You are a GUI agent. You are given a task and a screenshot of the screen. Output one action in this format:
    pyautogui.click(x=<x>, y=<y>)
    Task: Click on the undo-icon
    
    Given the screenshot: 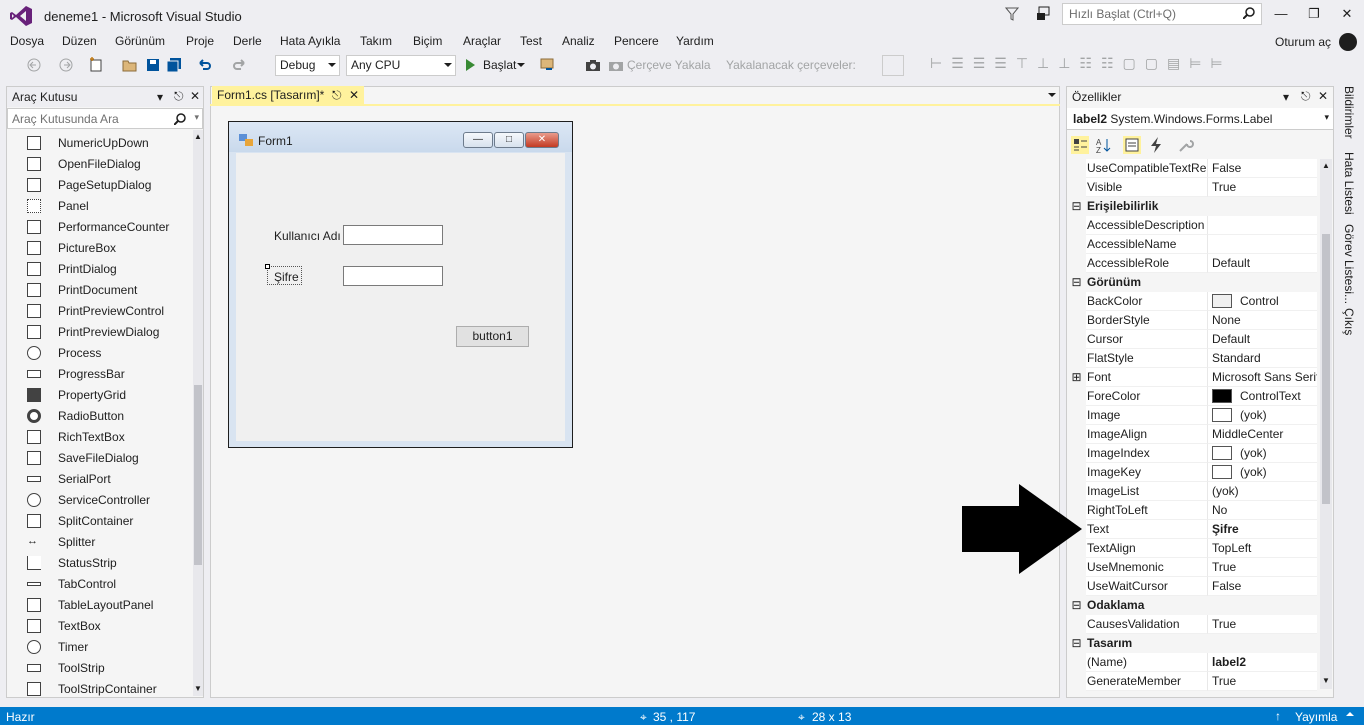 What is the action you would take?
    pyautogui.click(x=204, y=65)
    